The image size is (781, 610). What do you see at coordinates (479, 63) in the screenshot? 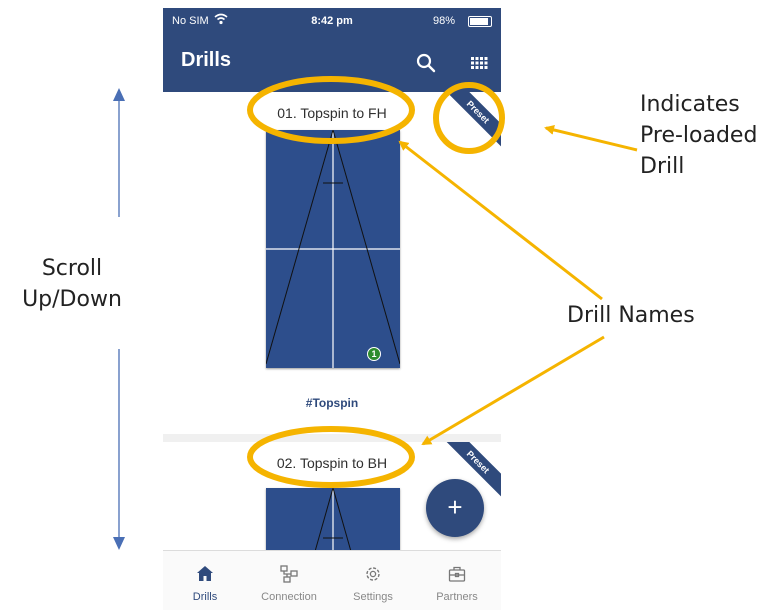
I see `grid-icon` at bounding box center [479, 63].